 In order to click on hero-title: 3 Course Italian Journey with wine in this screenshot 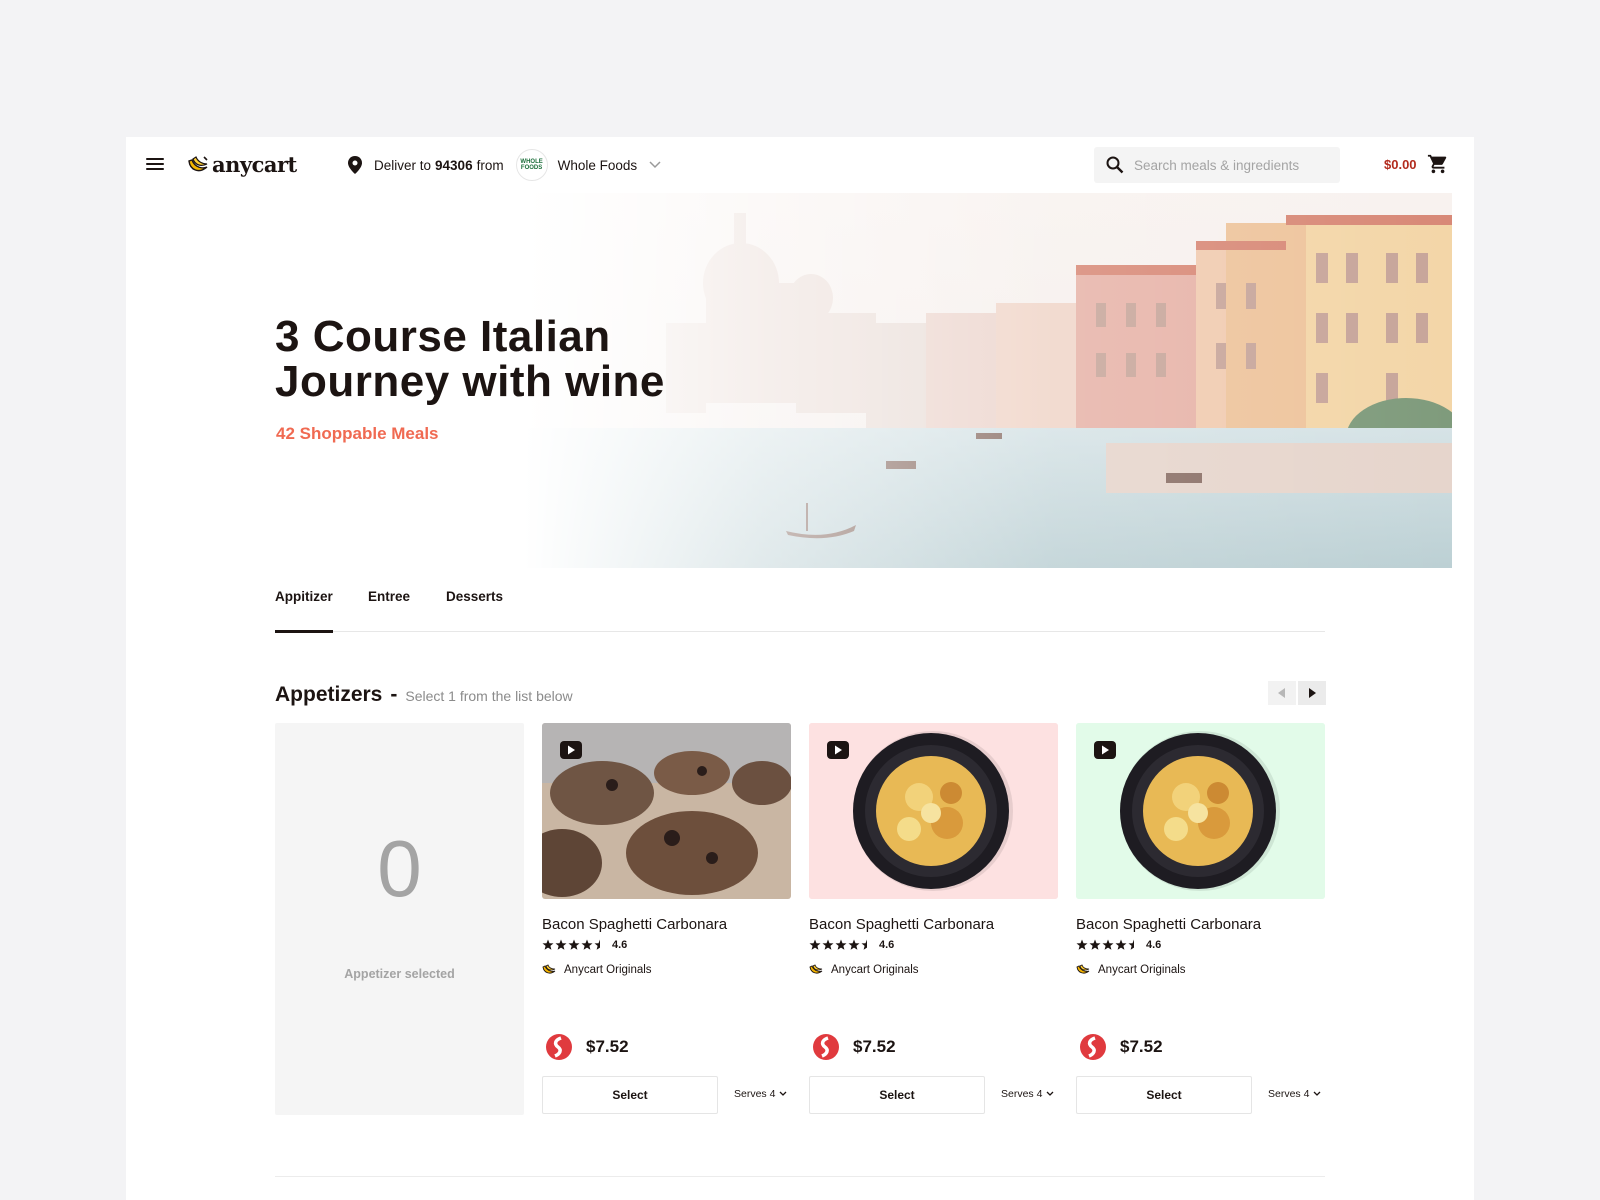, I will do `click(470, 359)`.